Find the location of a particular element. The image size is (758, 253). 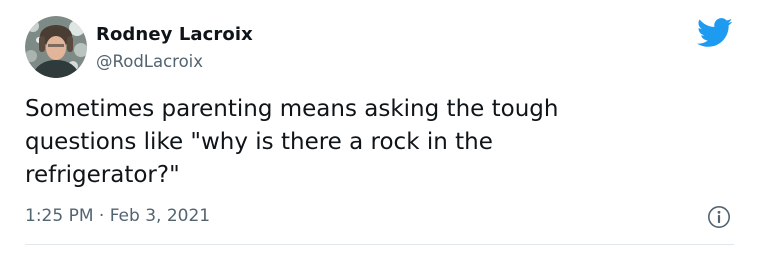

avatar is located at coordinates (56, 47).